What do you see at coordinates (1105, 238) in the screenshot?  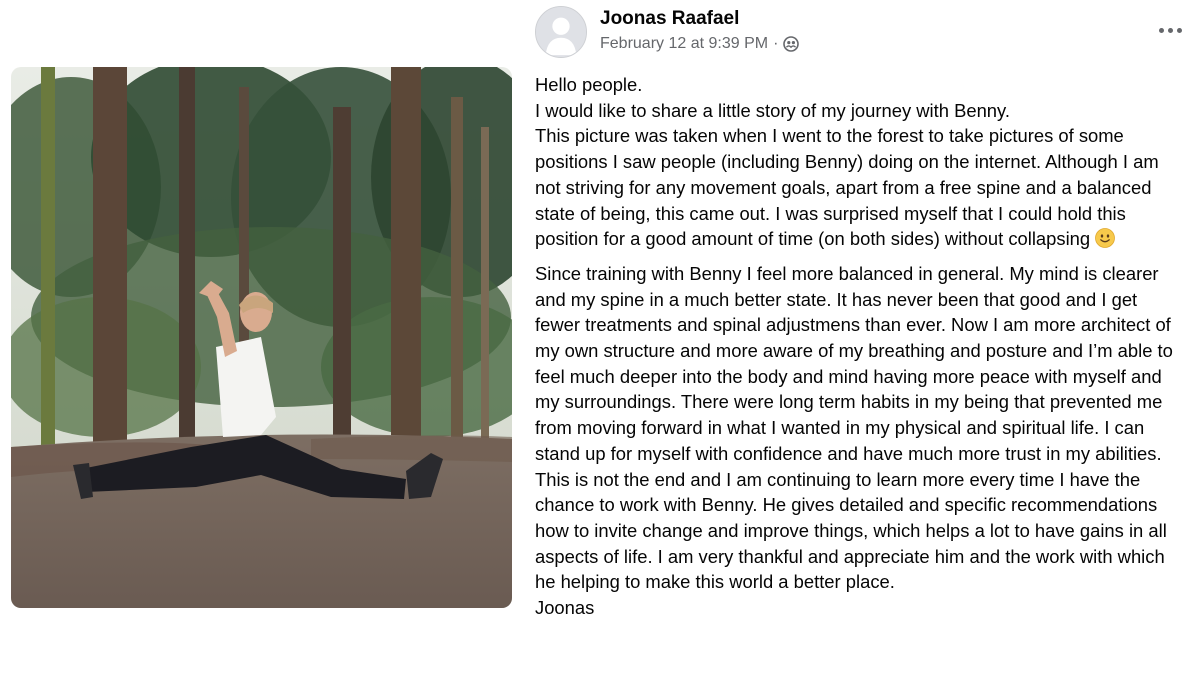 I see `slightly-smiling-face-icon` at bounding box center [1105, 238].